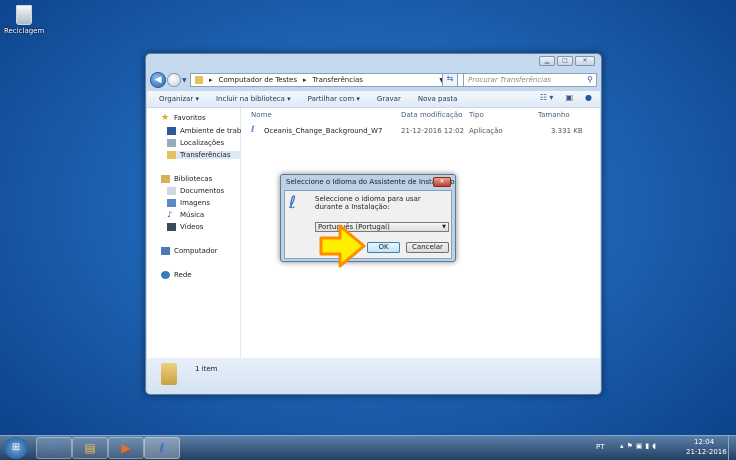  I want to click on recycle-bin: Reciclagem, so click(24, 20).